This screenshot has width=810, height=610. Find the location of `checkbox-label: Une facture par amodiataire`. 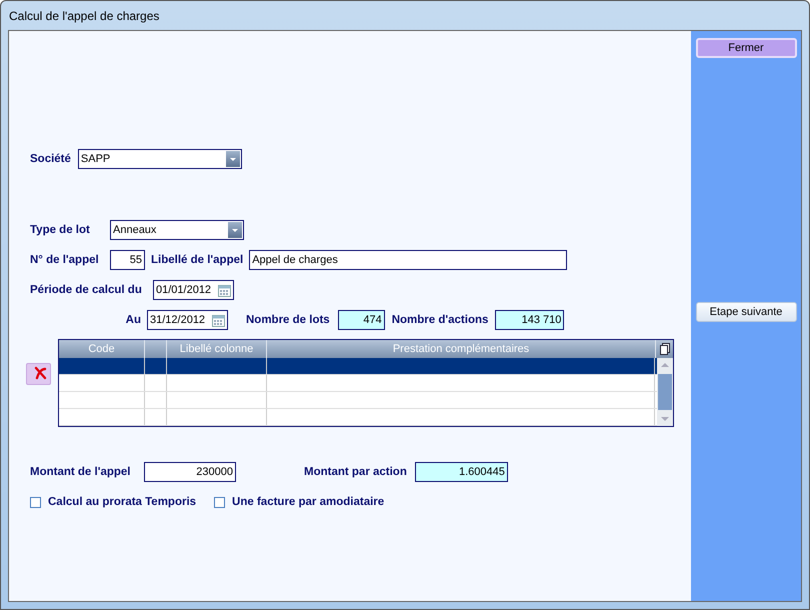

checkbox-label: Une facture par amodiataire is located at coordinates (308, 502).